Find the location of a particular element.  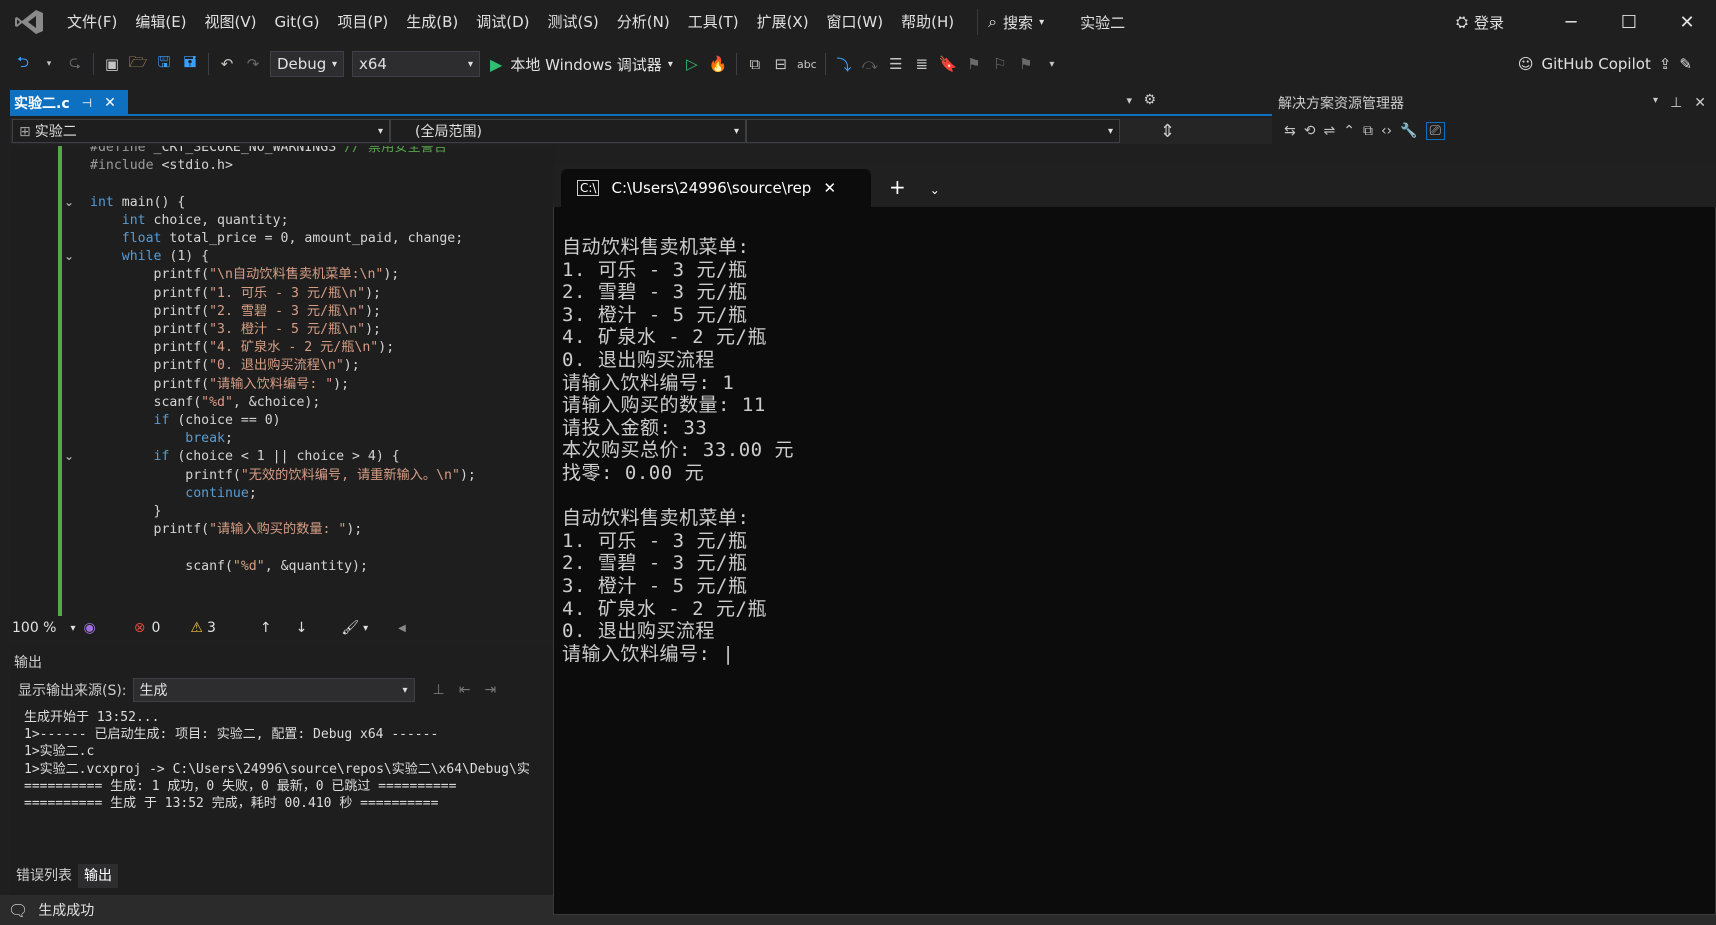

share-icon: ⇪ is located at coordinates (1665, 64).